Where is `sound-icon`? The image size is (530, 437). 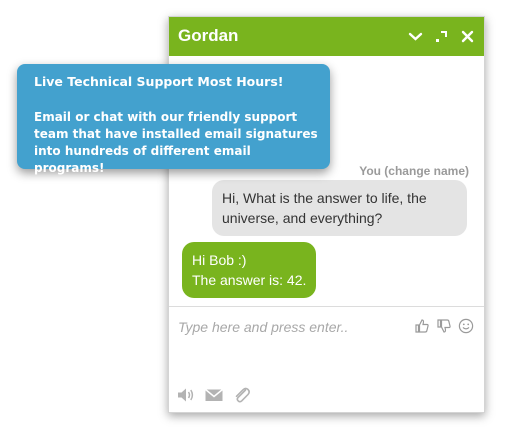
sound-icon is located at coordinates (186, 395).